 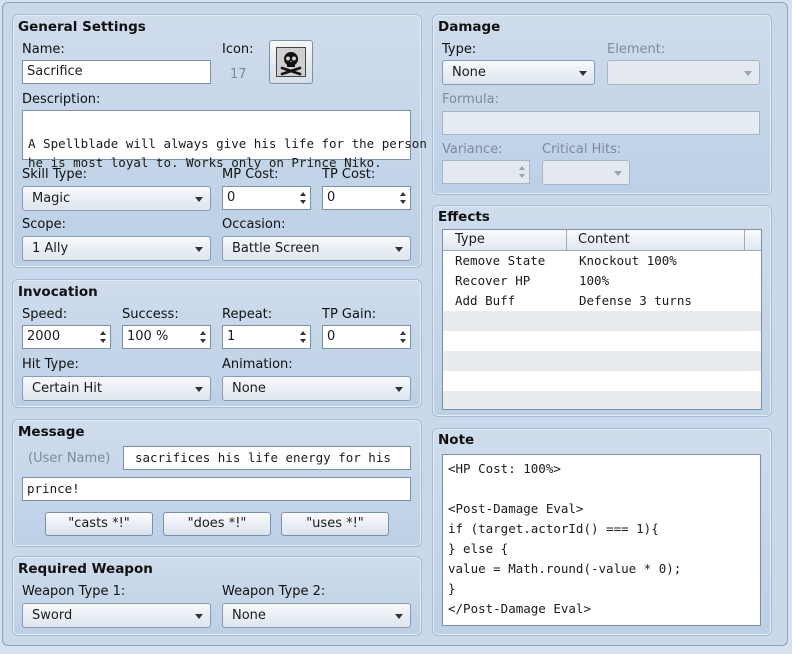 I want to click on damage-title: Damage, so click(x=469, y=27).